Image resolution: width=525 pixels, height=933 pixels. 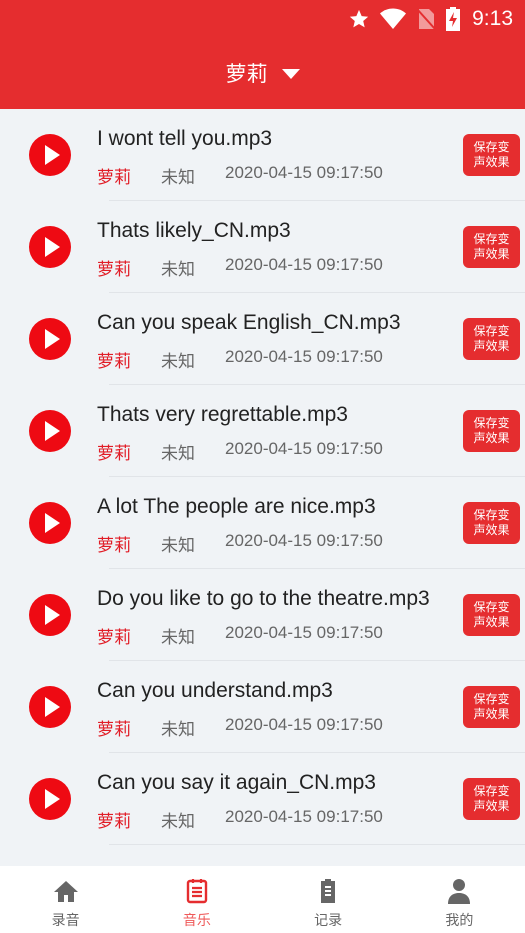 What do you see at coordinates (65, 891) in the screenshot?
I see `home-icon` at bounding box center [65, 891].